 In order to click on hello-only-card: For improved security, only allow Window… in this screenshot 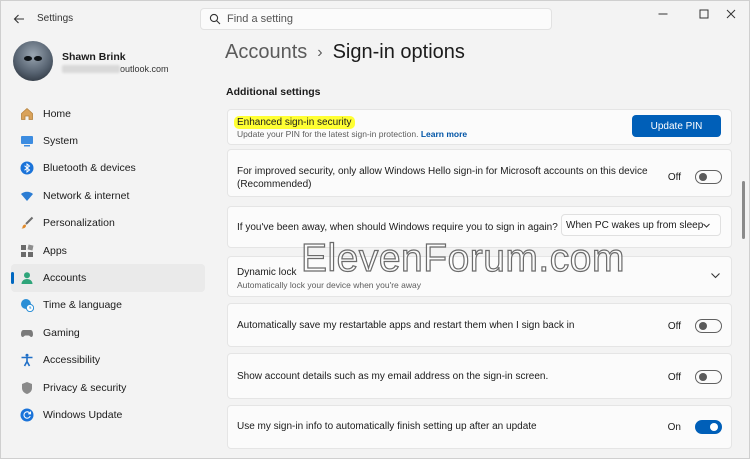, I will do `click(479, 173)`.